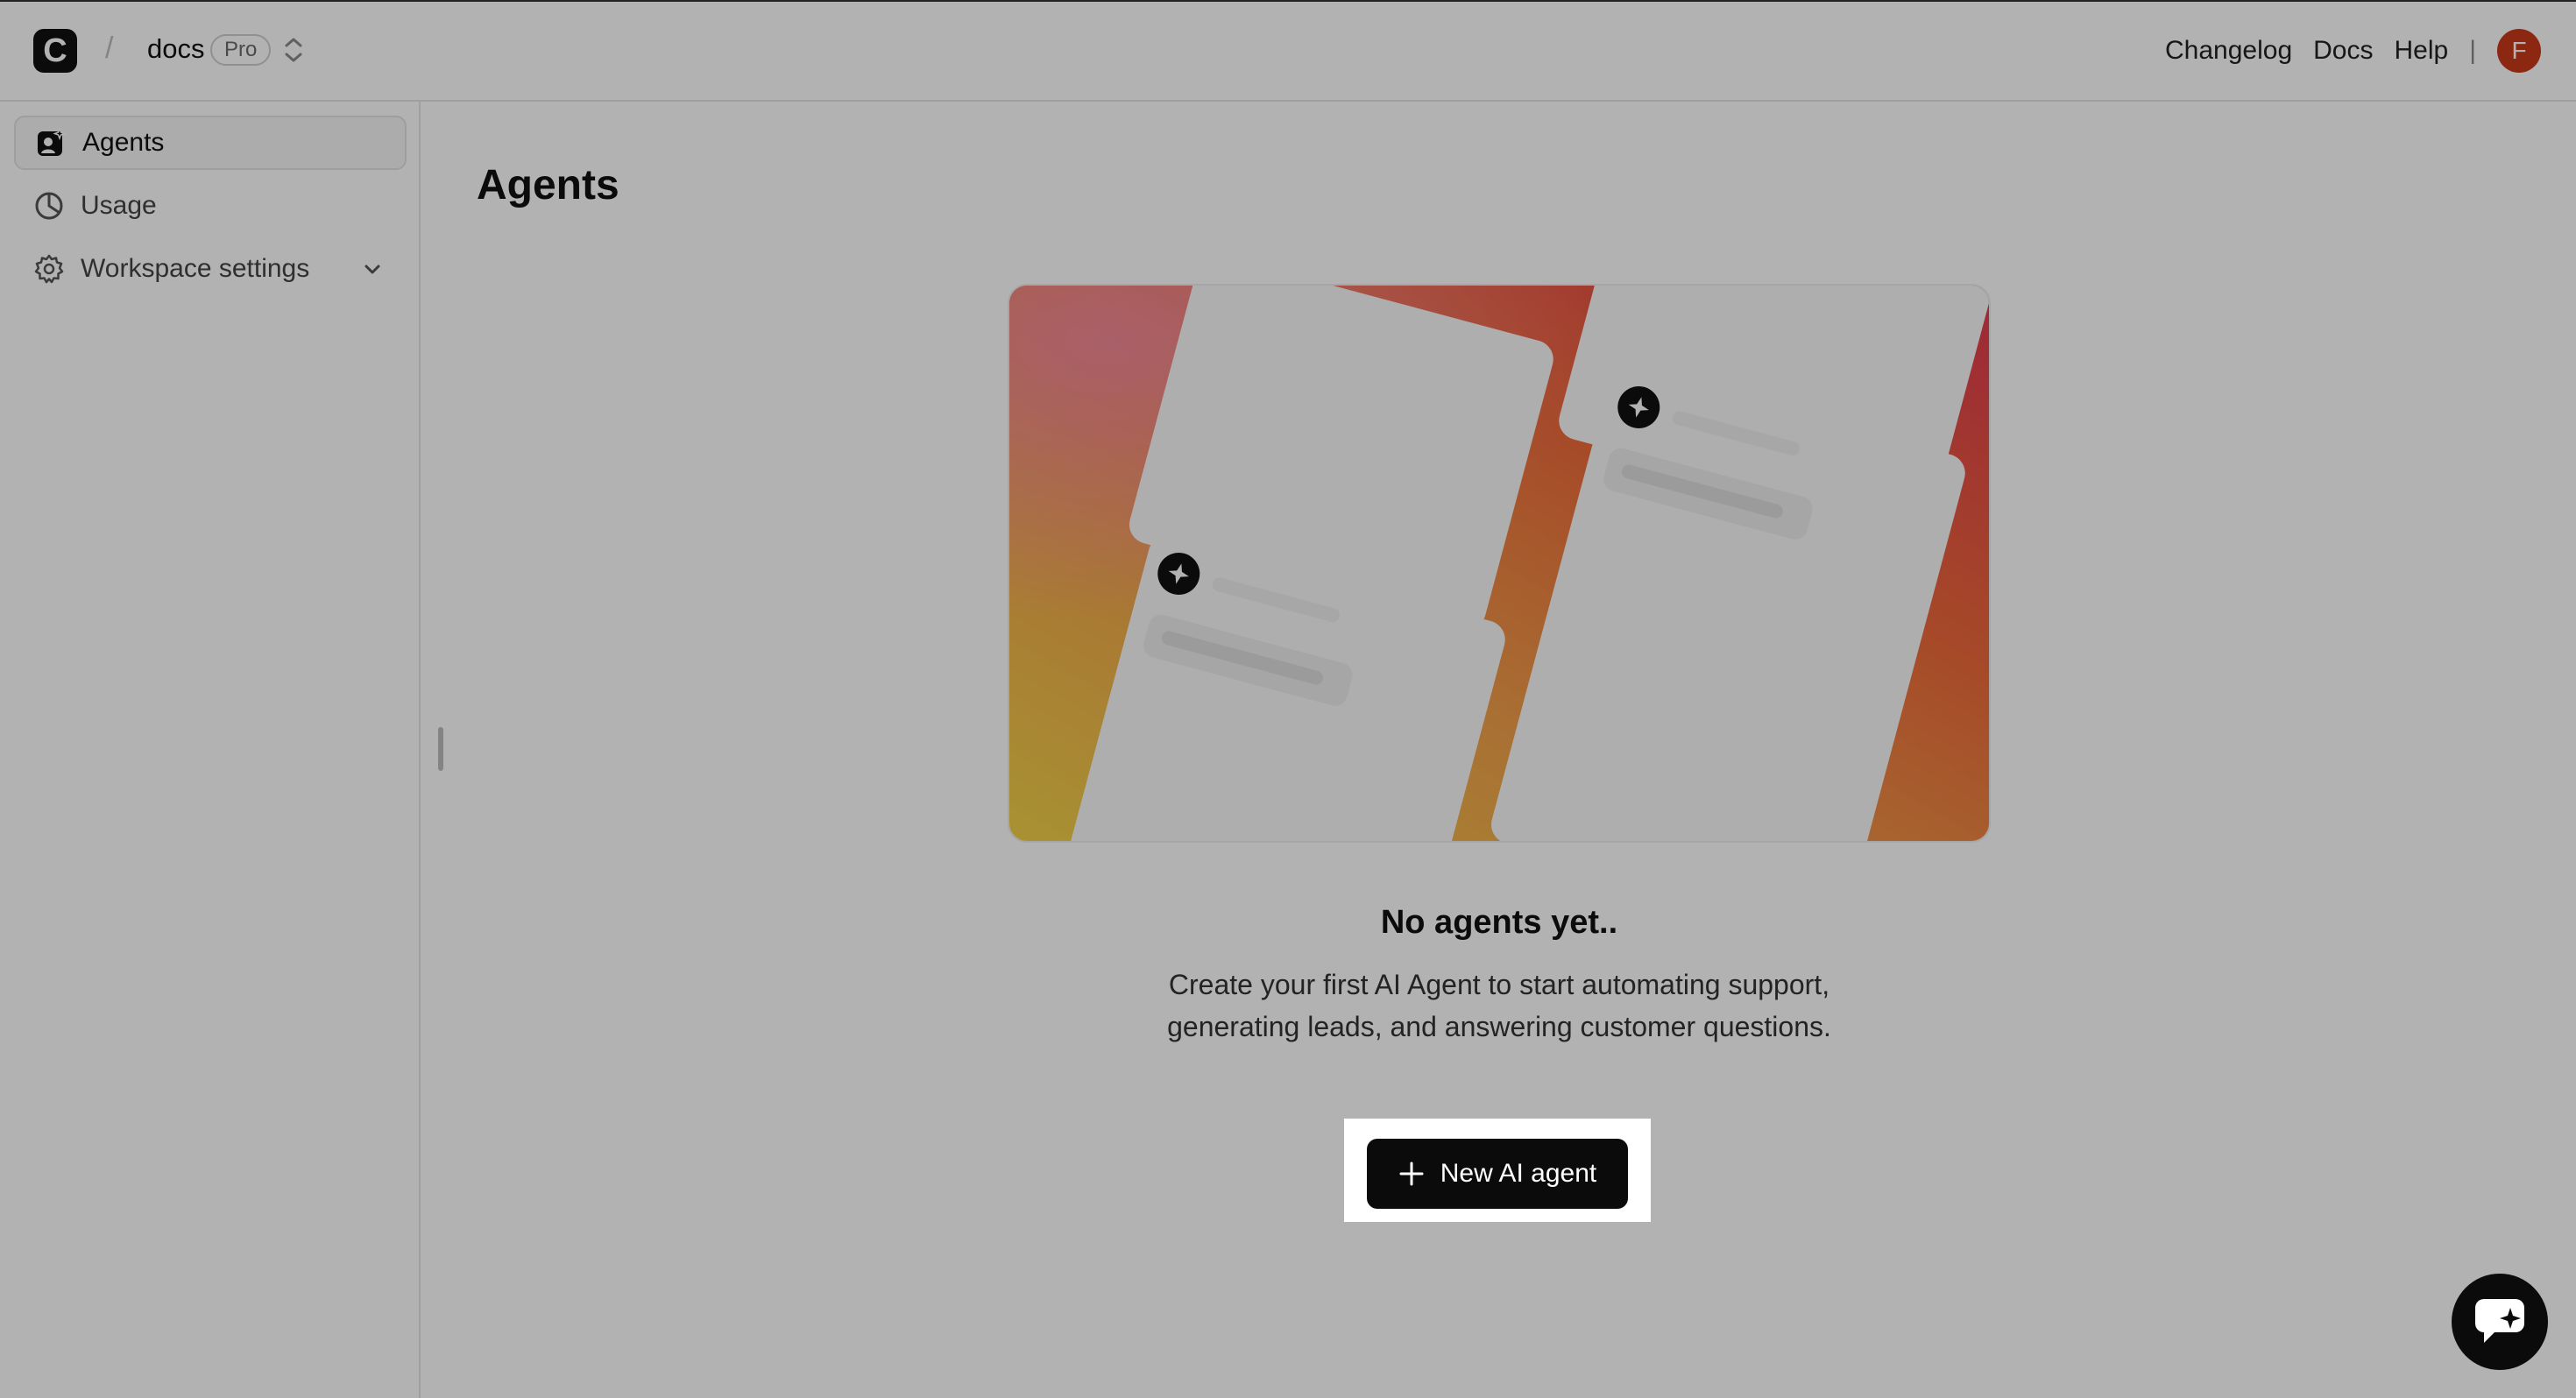 The height and width of the screenshot is (1398, 2576). Describe the element at coordinates (175, 49) in the screenshot. I see `workspace-name: docs` at that location.